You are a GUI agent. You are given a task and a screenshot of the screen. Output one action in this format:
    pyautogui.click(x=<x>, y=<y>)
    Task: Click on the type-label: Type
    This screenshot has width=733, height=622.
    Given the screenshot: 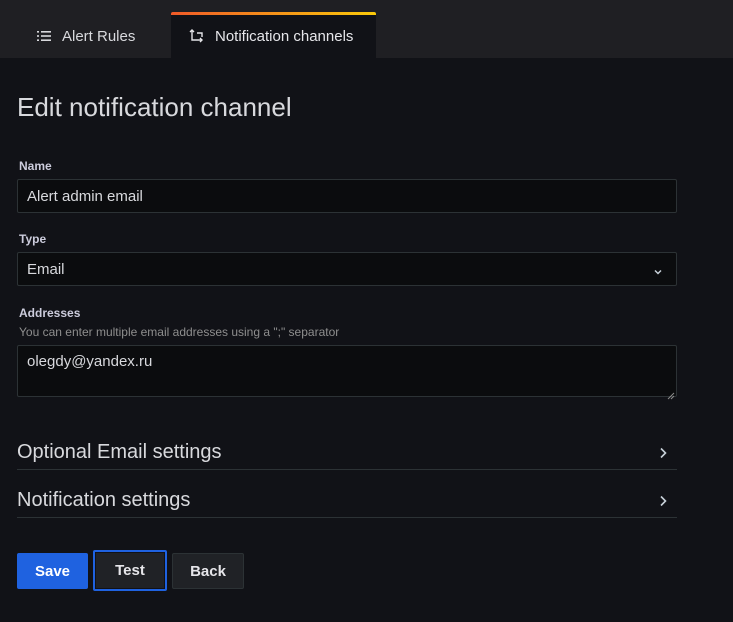 What is the action you would take?
    pyautogui.click(x=33, y=239)
    